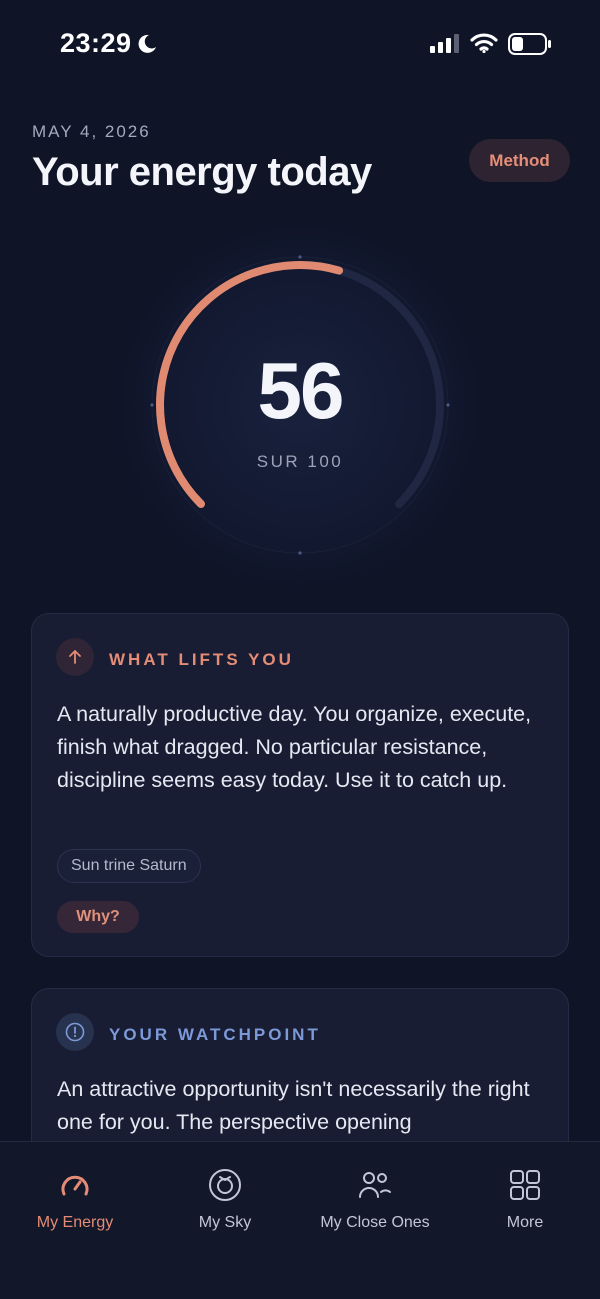 The width and height of the screenshot is (600, 1299). I want to click on lifts-heading: WHAT LIFTS YOU, so click(201, 659).